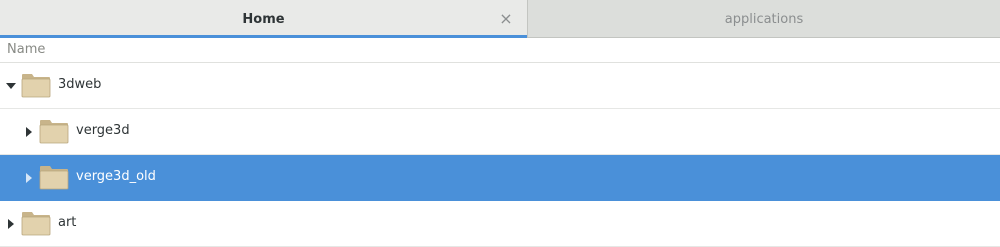 The height and width of the screenshot is (247, 1000). I want to click on row-label: verge3d, so click(103, 130).